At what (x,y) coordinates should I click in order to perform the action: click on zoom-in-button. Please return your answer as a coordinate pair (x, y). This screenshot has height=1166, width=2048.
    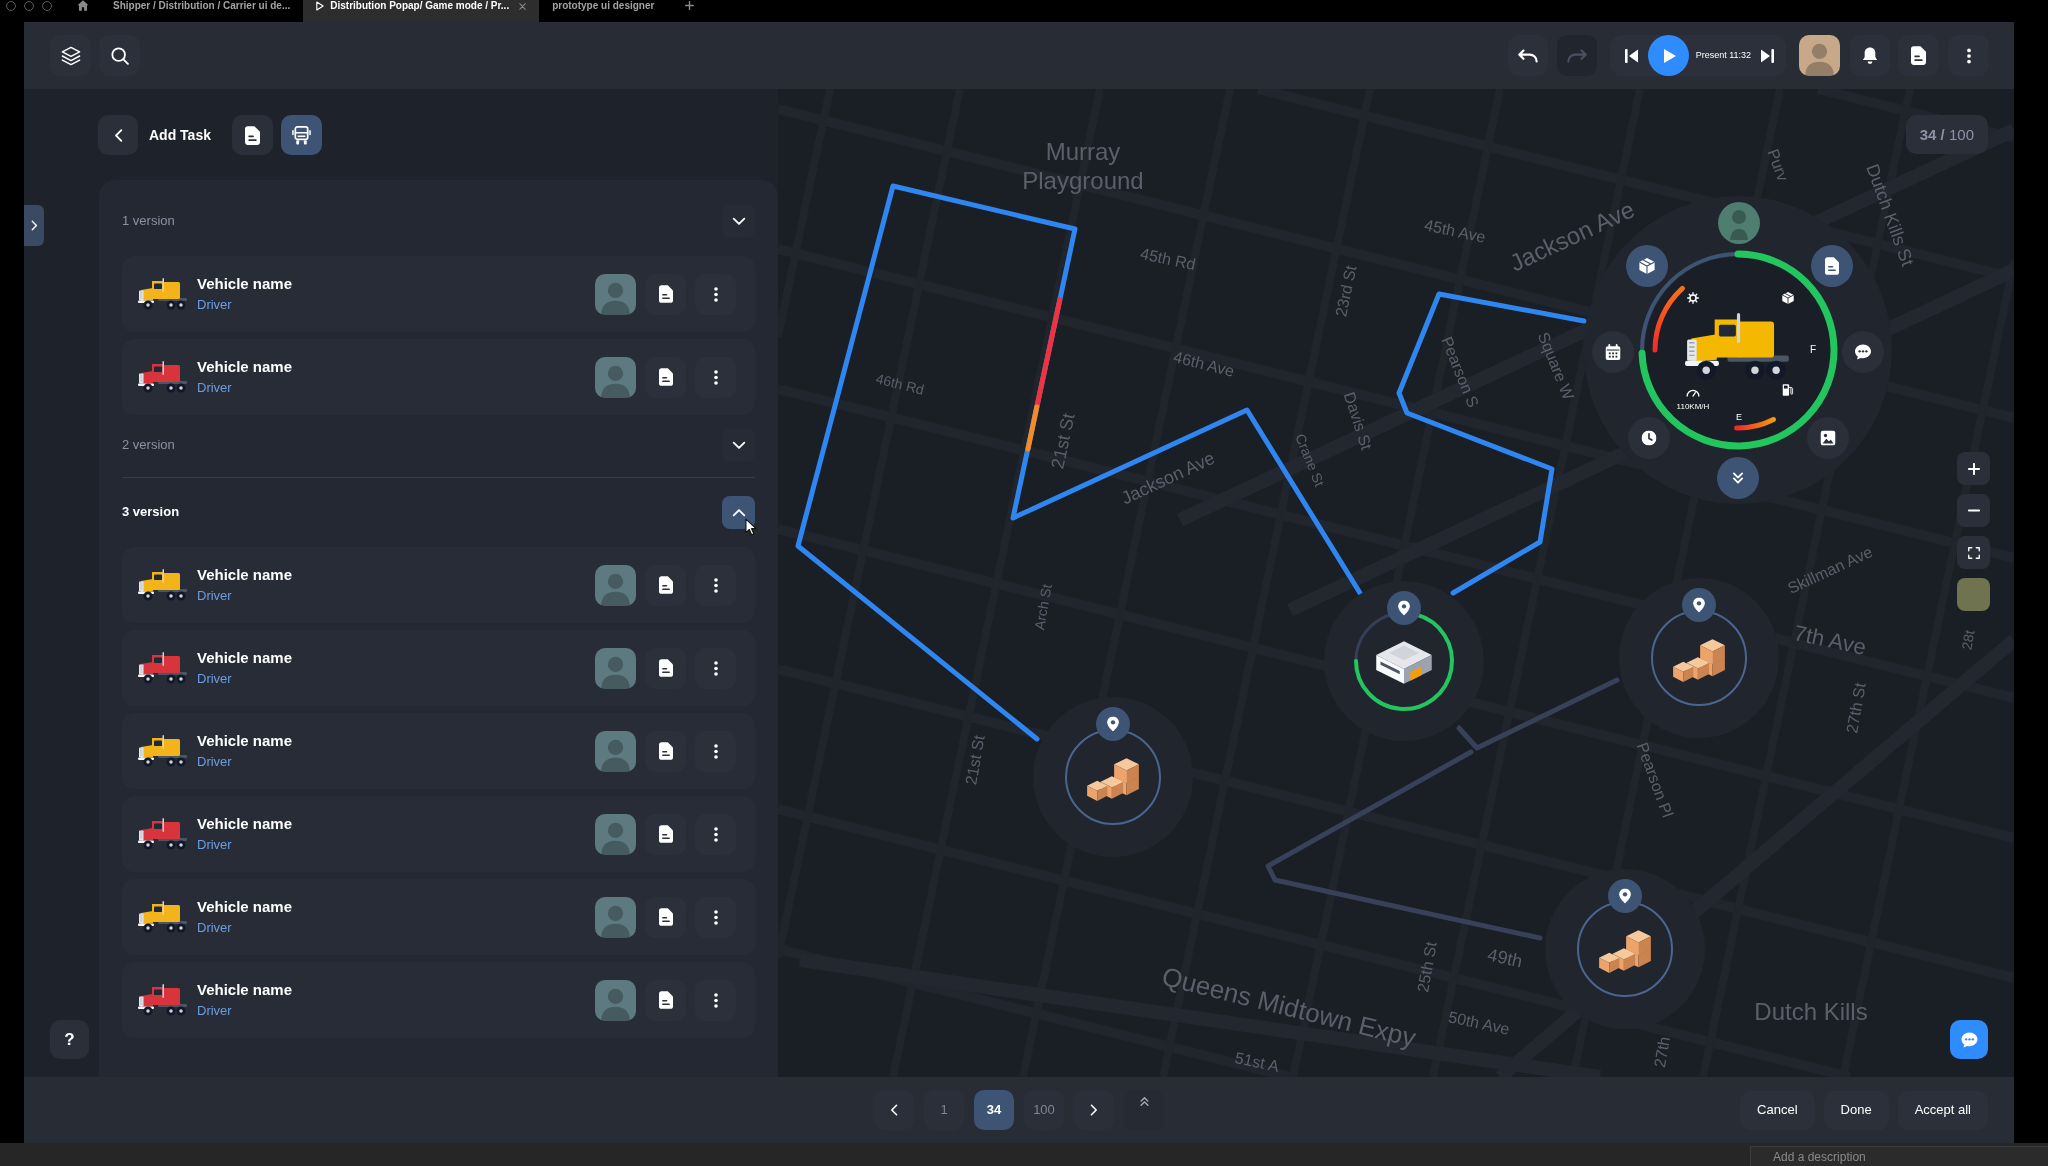
    Looking at the image, I should click on (1973, 468).